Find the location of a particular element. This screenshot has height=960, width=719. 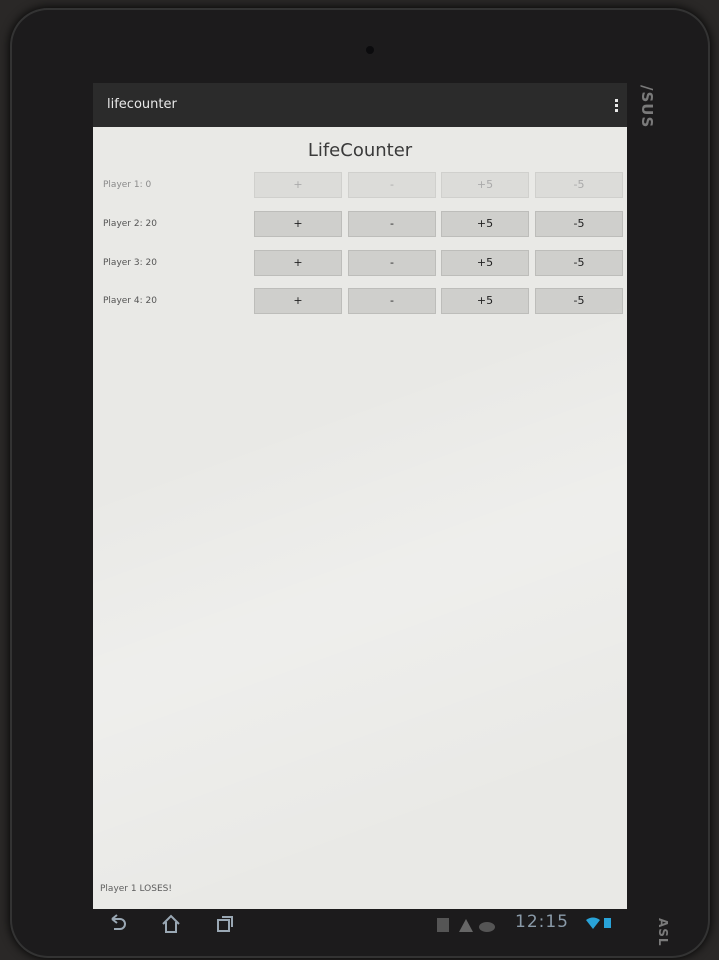

player-2-label: Player 2: 20 is located at coordinates (130, 224).